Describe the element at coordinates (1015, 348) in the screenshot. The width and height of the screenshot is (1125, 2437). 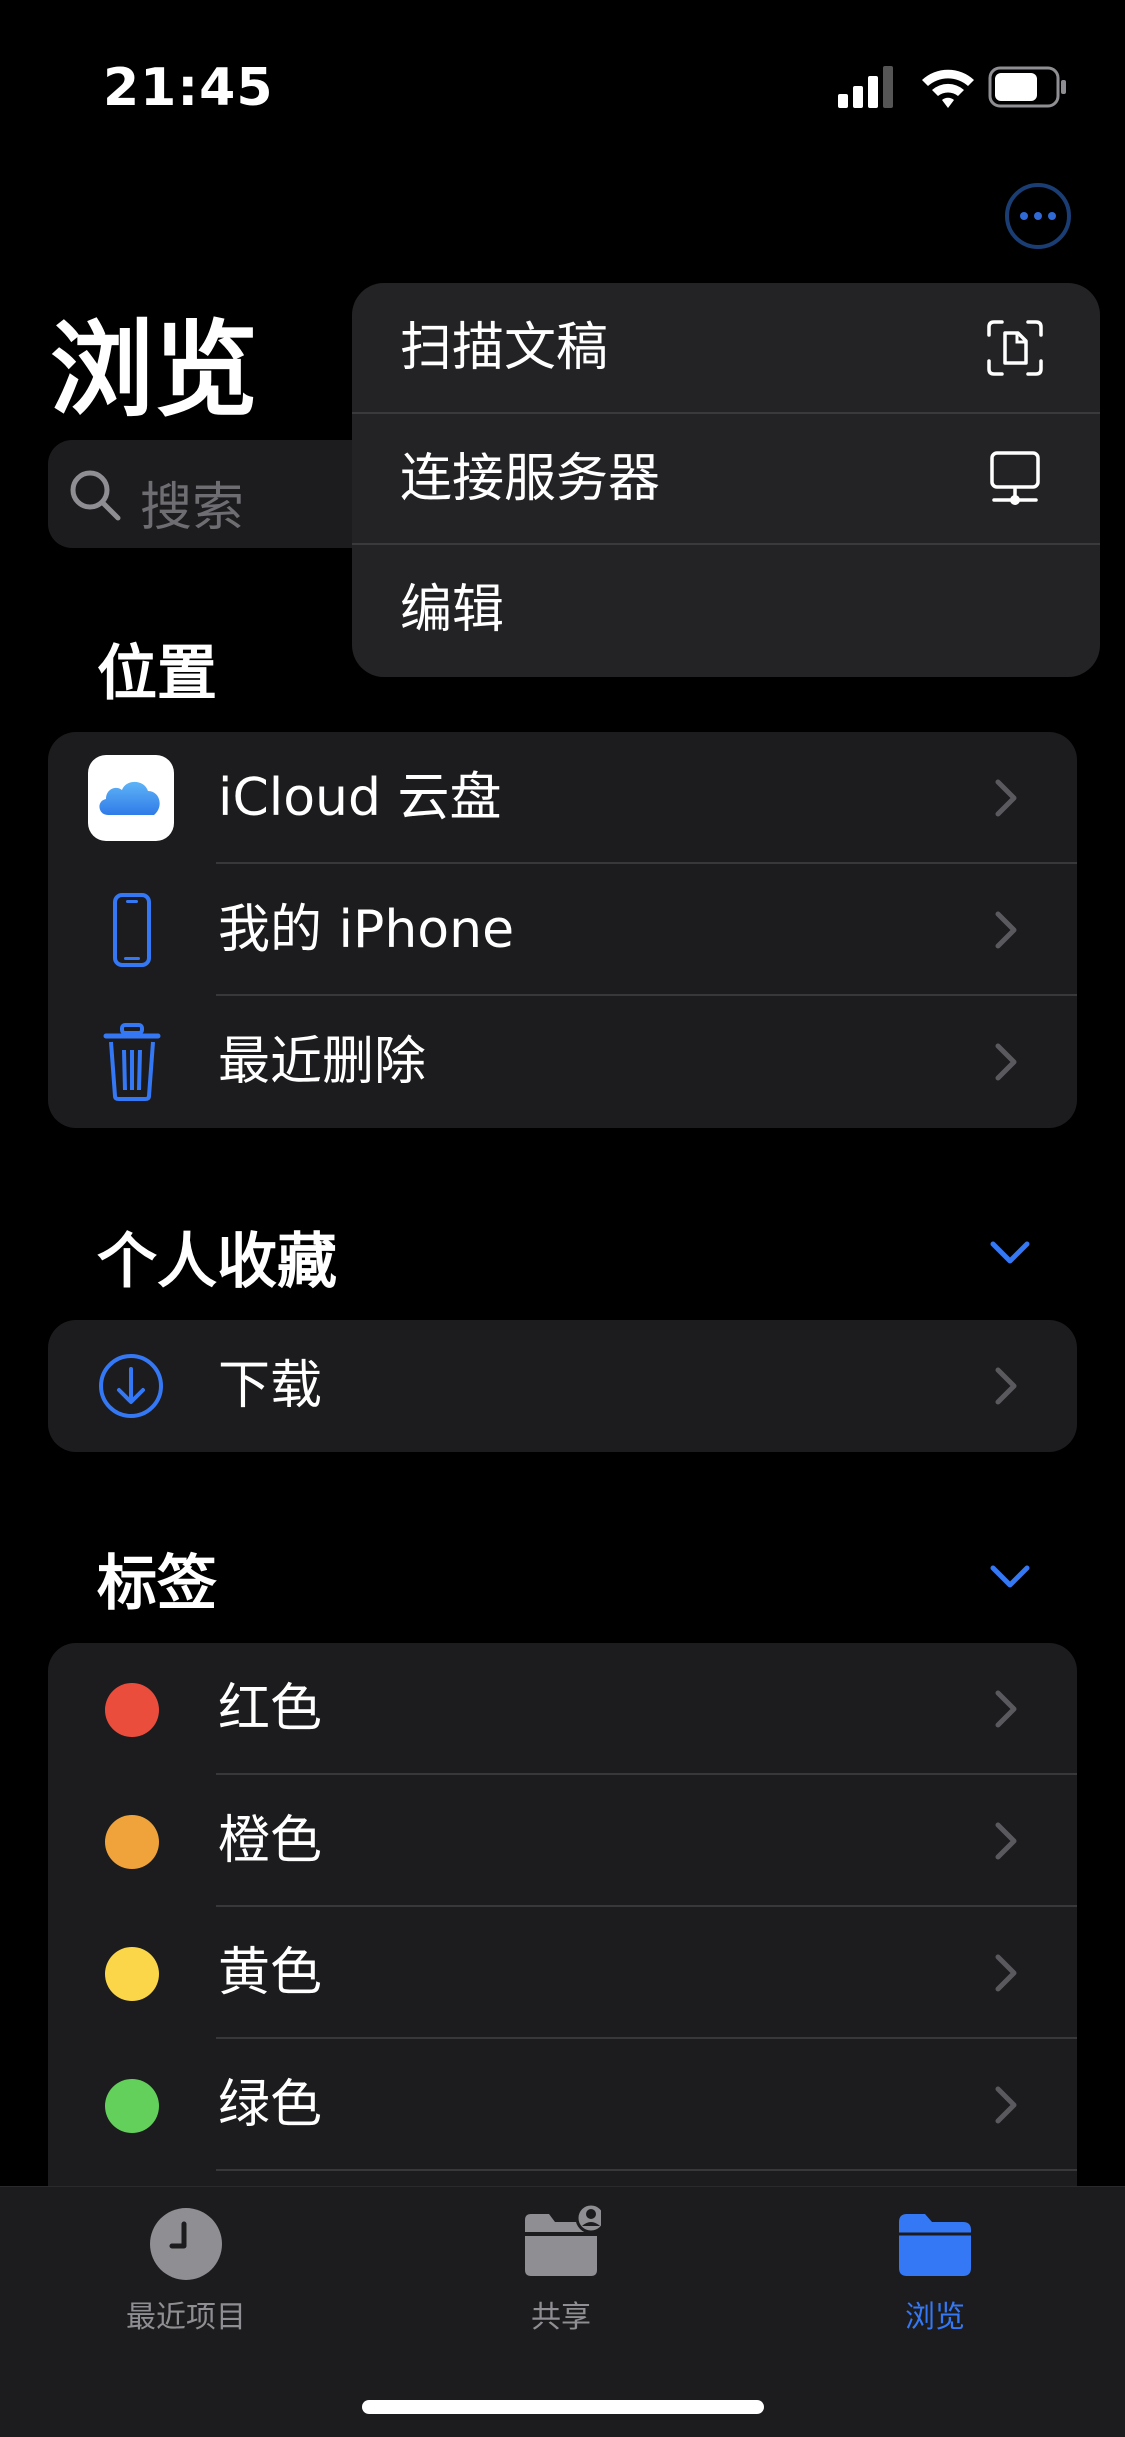
I see `doc-scan-icon` at that location.